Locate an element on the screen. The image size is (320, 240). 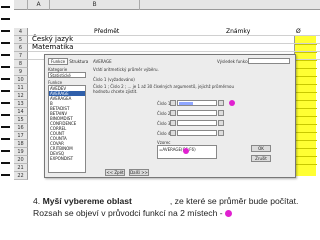
corner-cell is located at coordinates (21, 5).